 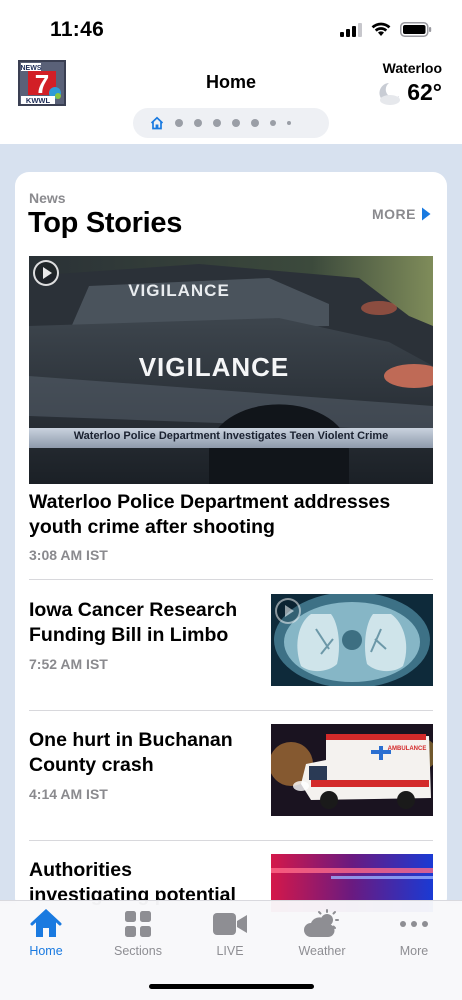 I want to click on app-header: NEWS 7 KWWL Home Waterloo 62°, so click(x=231, y=101).